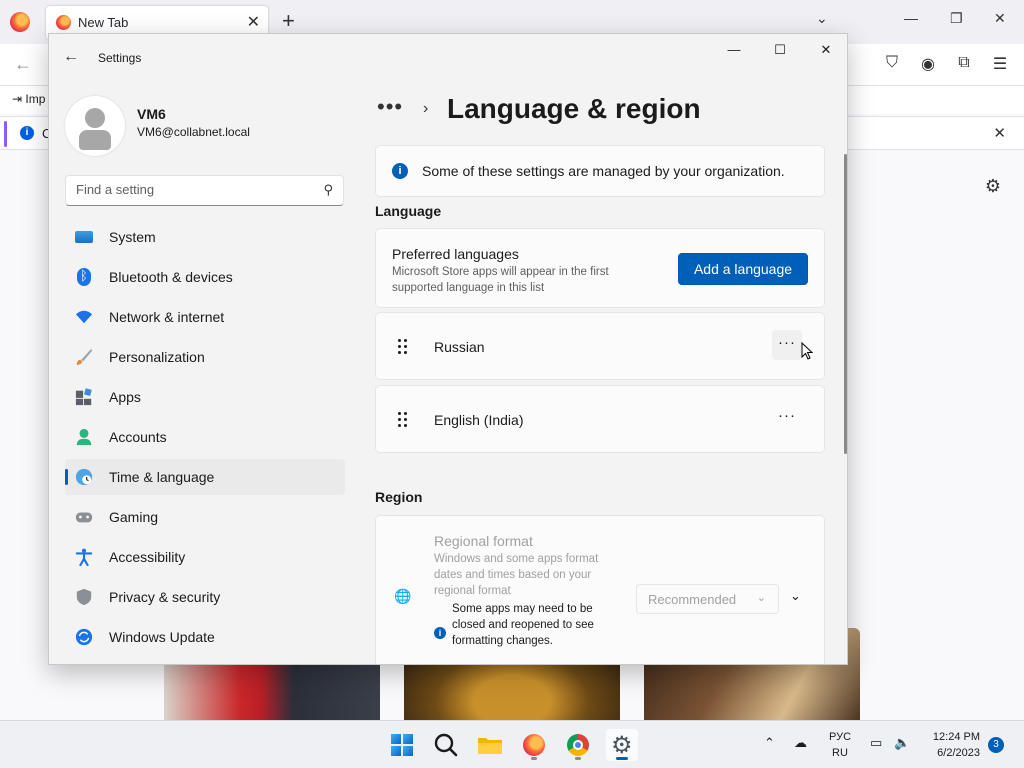 The width and height of the screenshot is (1024, 768). Describe the element at coordinates (911, 18) in the screenshot. I see `browser-minimize-icon: —` at that location.